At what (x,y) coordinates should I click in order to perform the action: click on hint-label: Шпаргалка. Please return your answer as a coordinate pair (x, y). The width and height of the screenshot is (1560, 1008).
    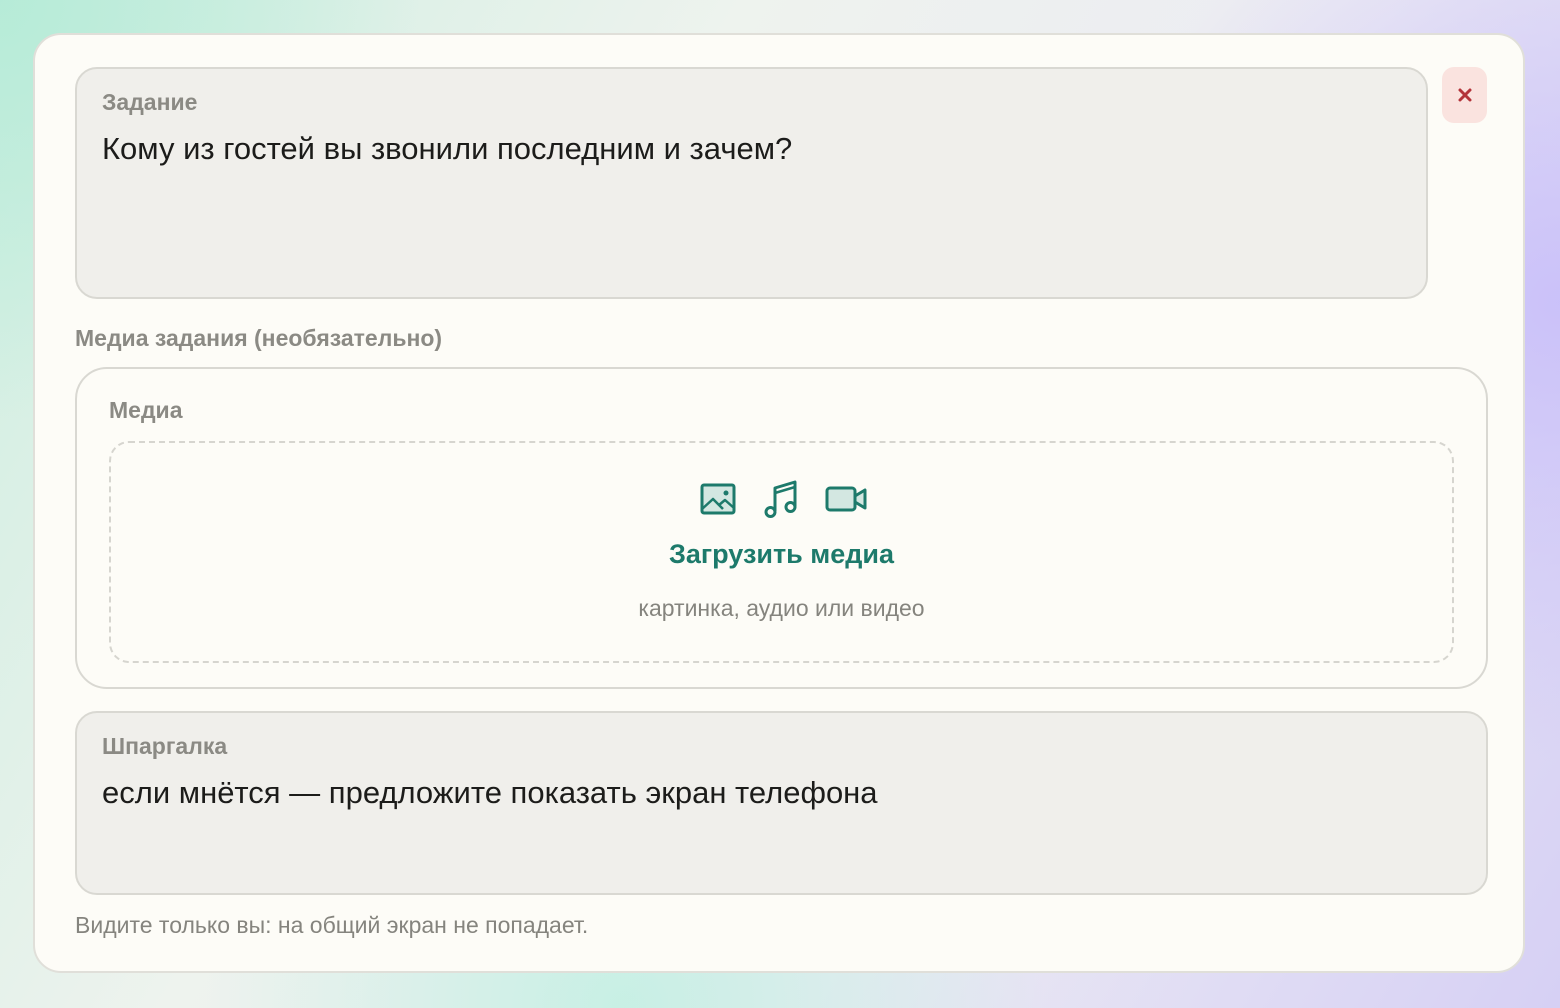
    Looking at the image, I should click on (165, 746).